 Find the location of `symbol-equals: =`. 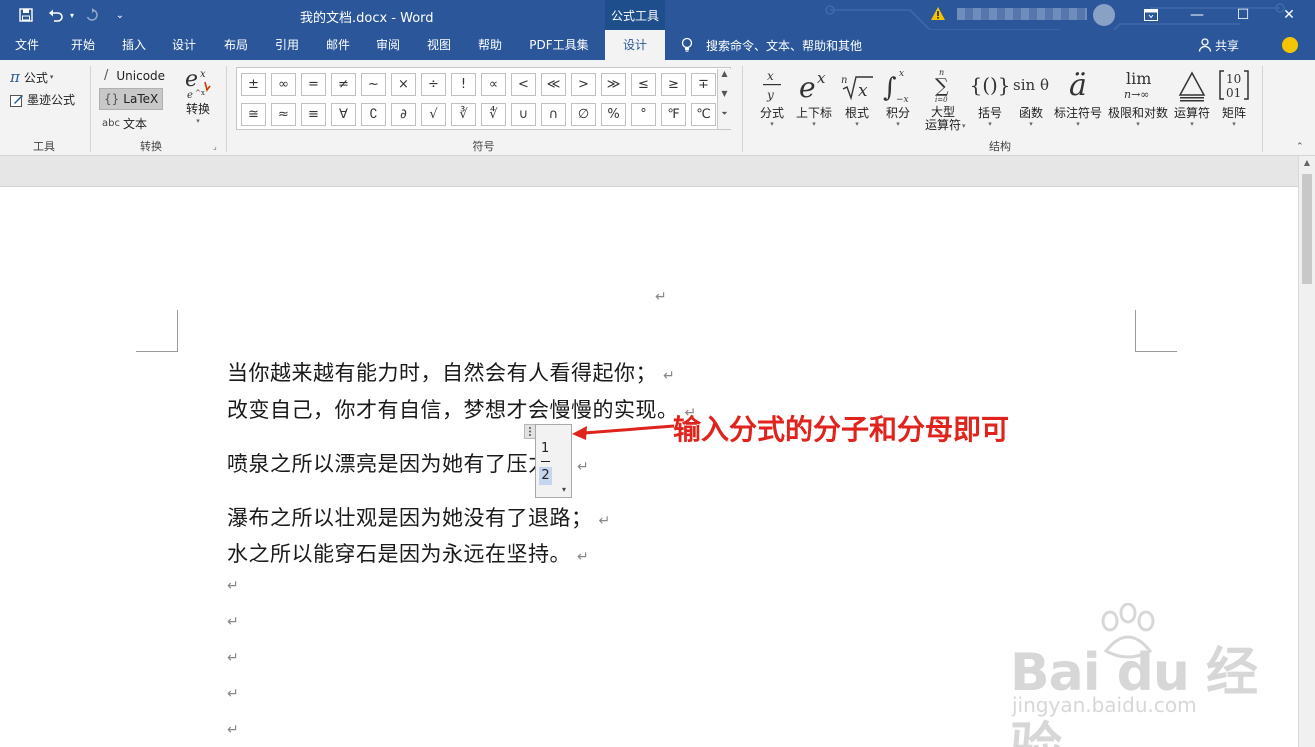

symbol-equals: = is located at coordinates (313, 84).